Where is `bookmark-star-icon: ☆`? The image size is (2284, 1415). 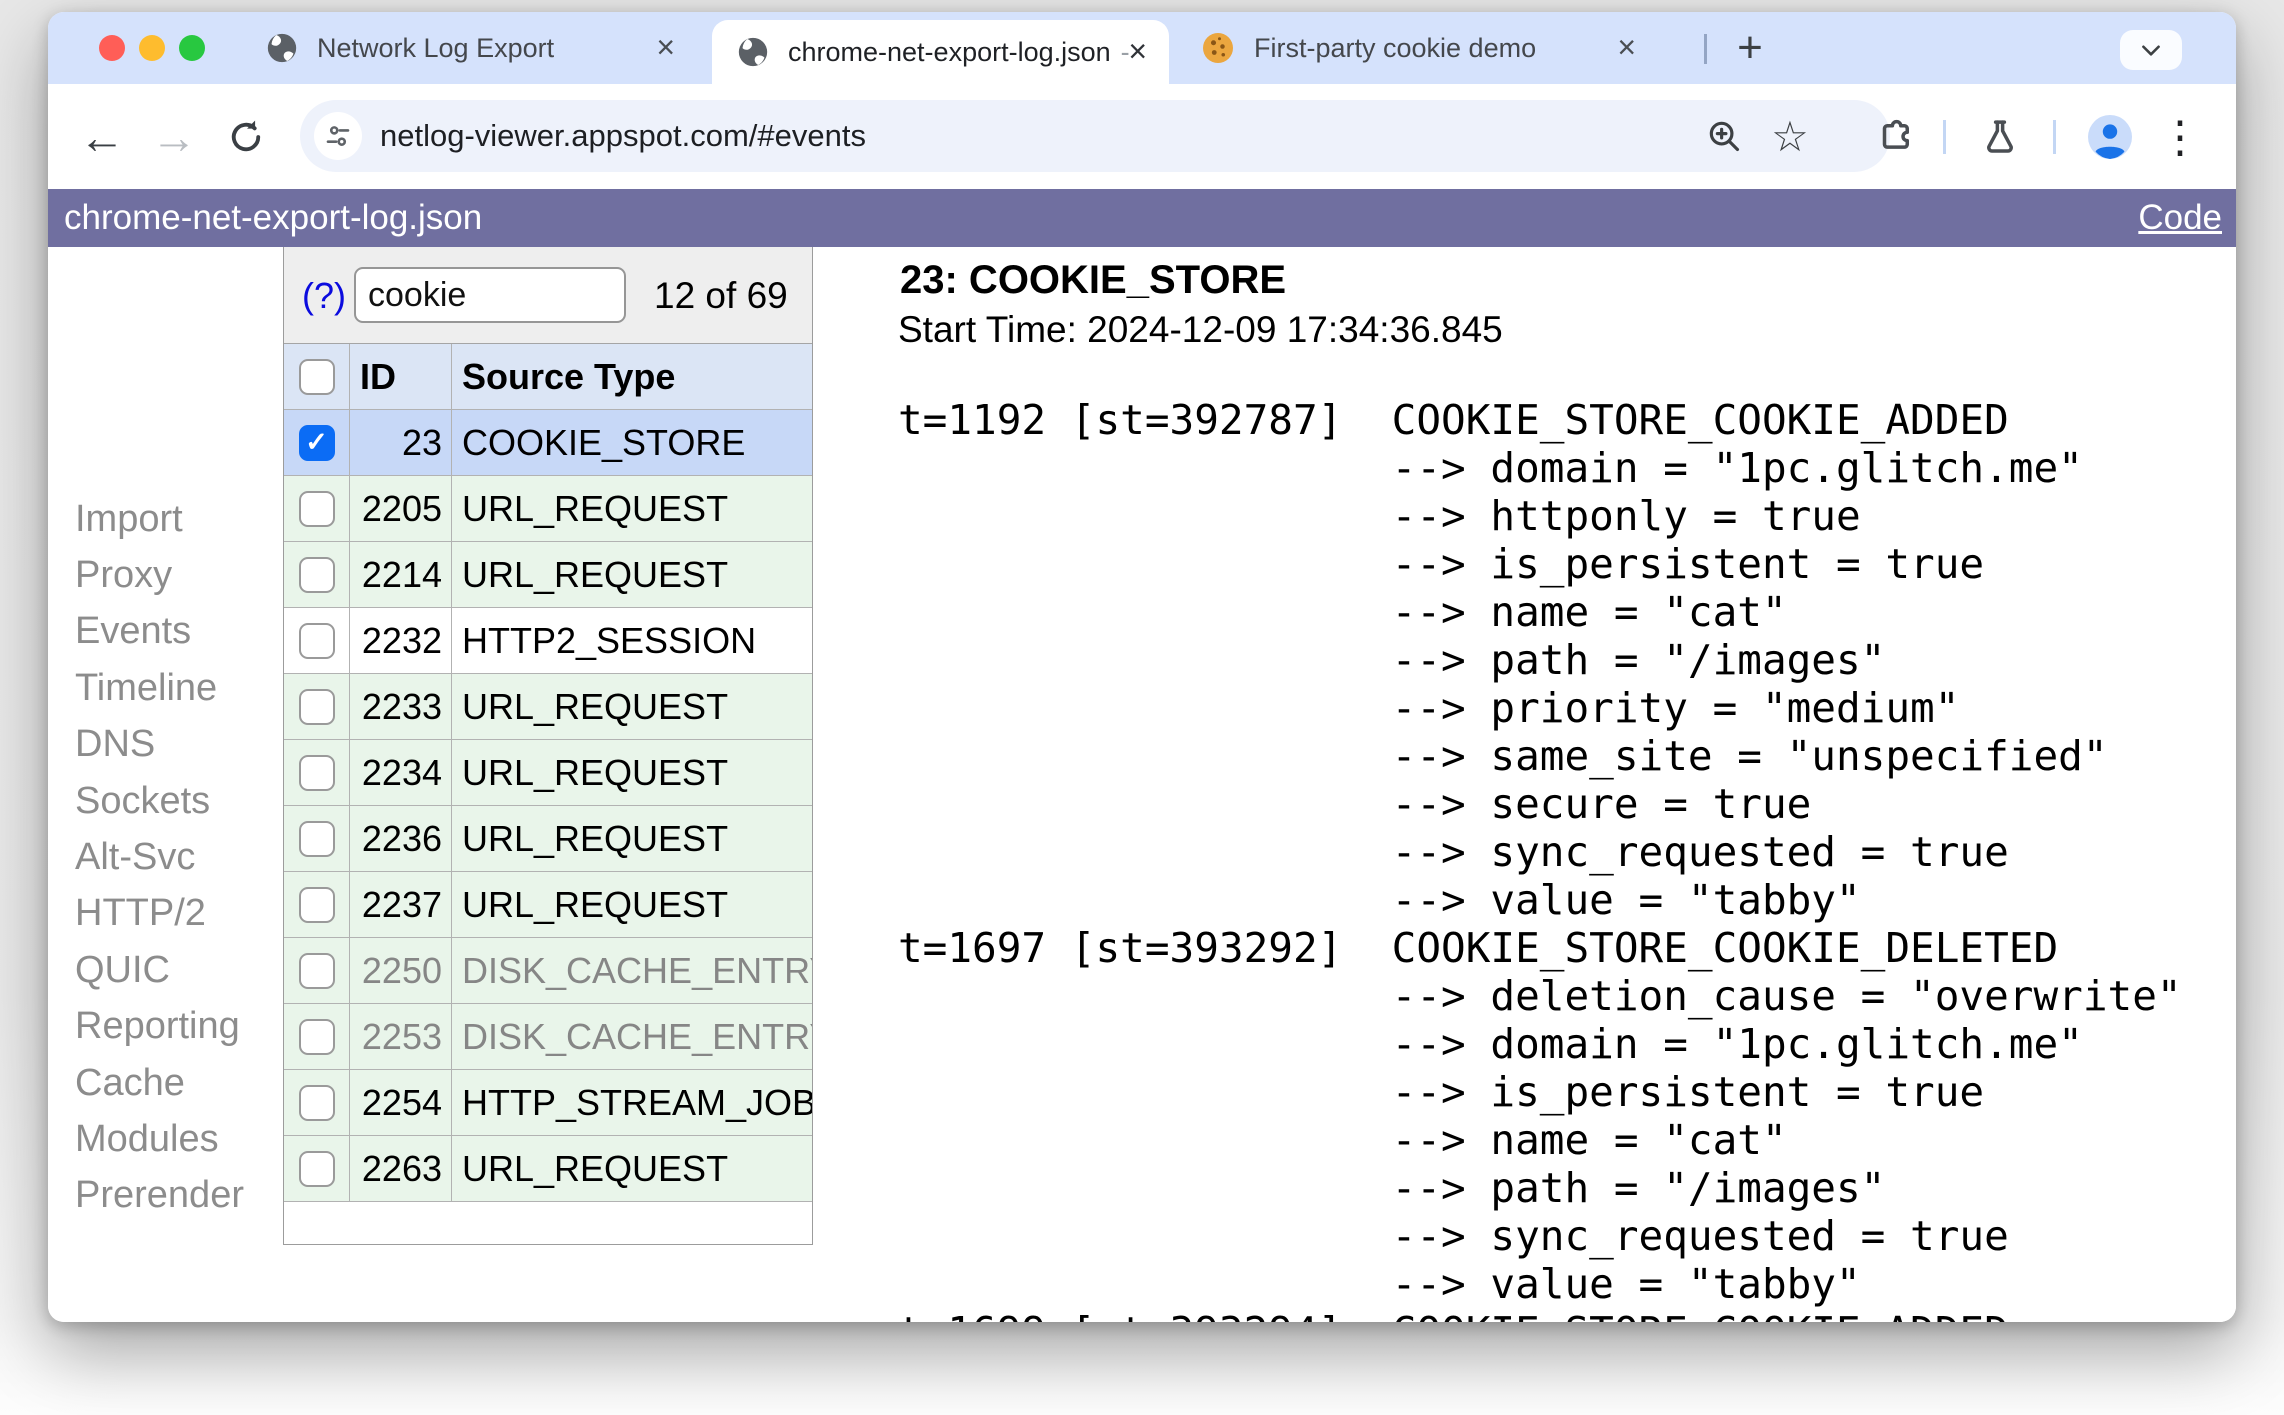
bookmark-star-icon: ☆ is located at coordinates (1790, 136).